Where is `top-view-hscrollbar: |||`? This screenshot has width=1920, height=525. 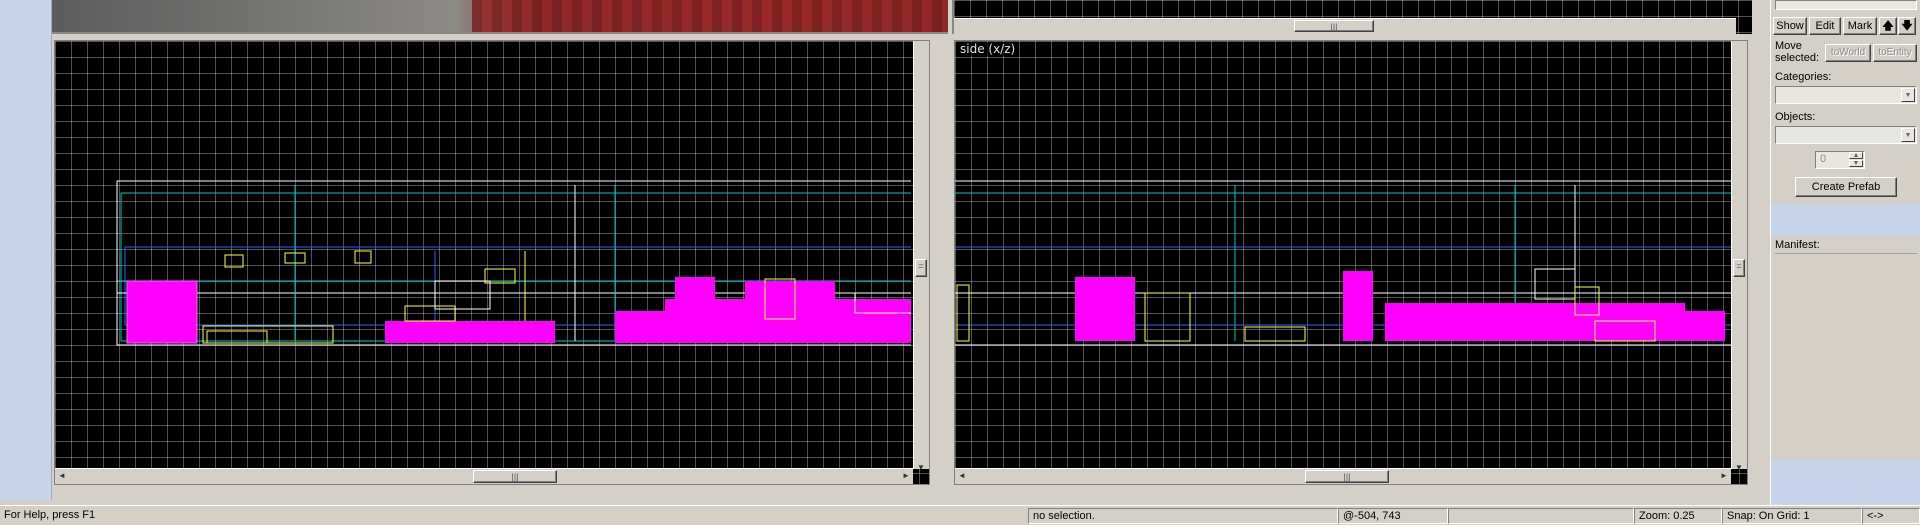
top-view-hscrollbar: ||| is located at coordinates (1345, 26).